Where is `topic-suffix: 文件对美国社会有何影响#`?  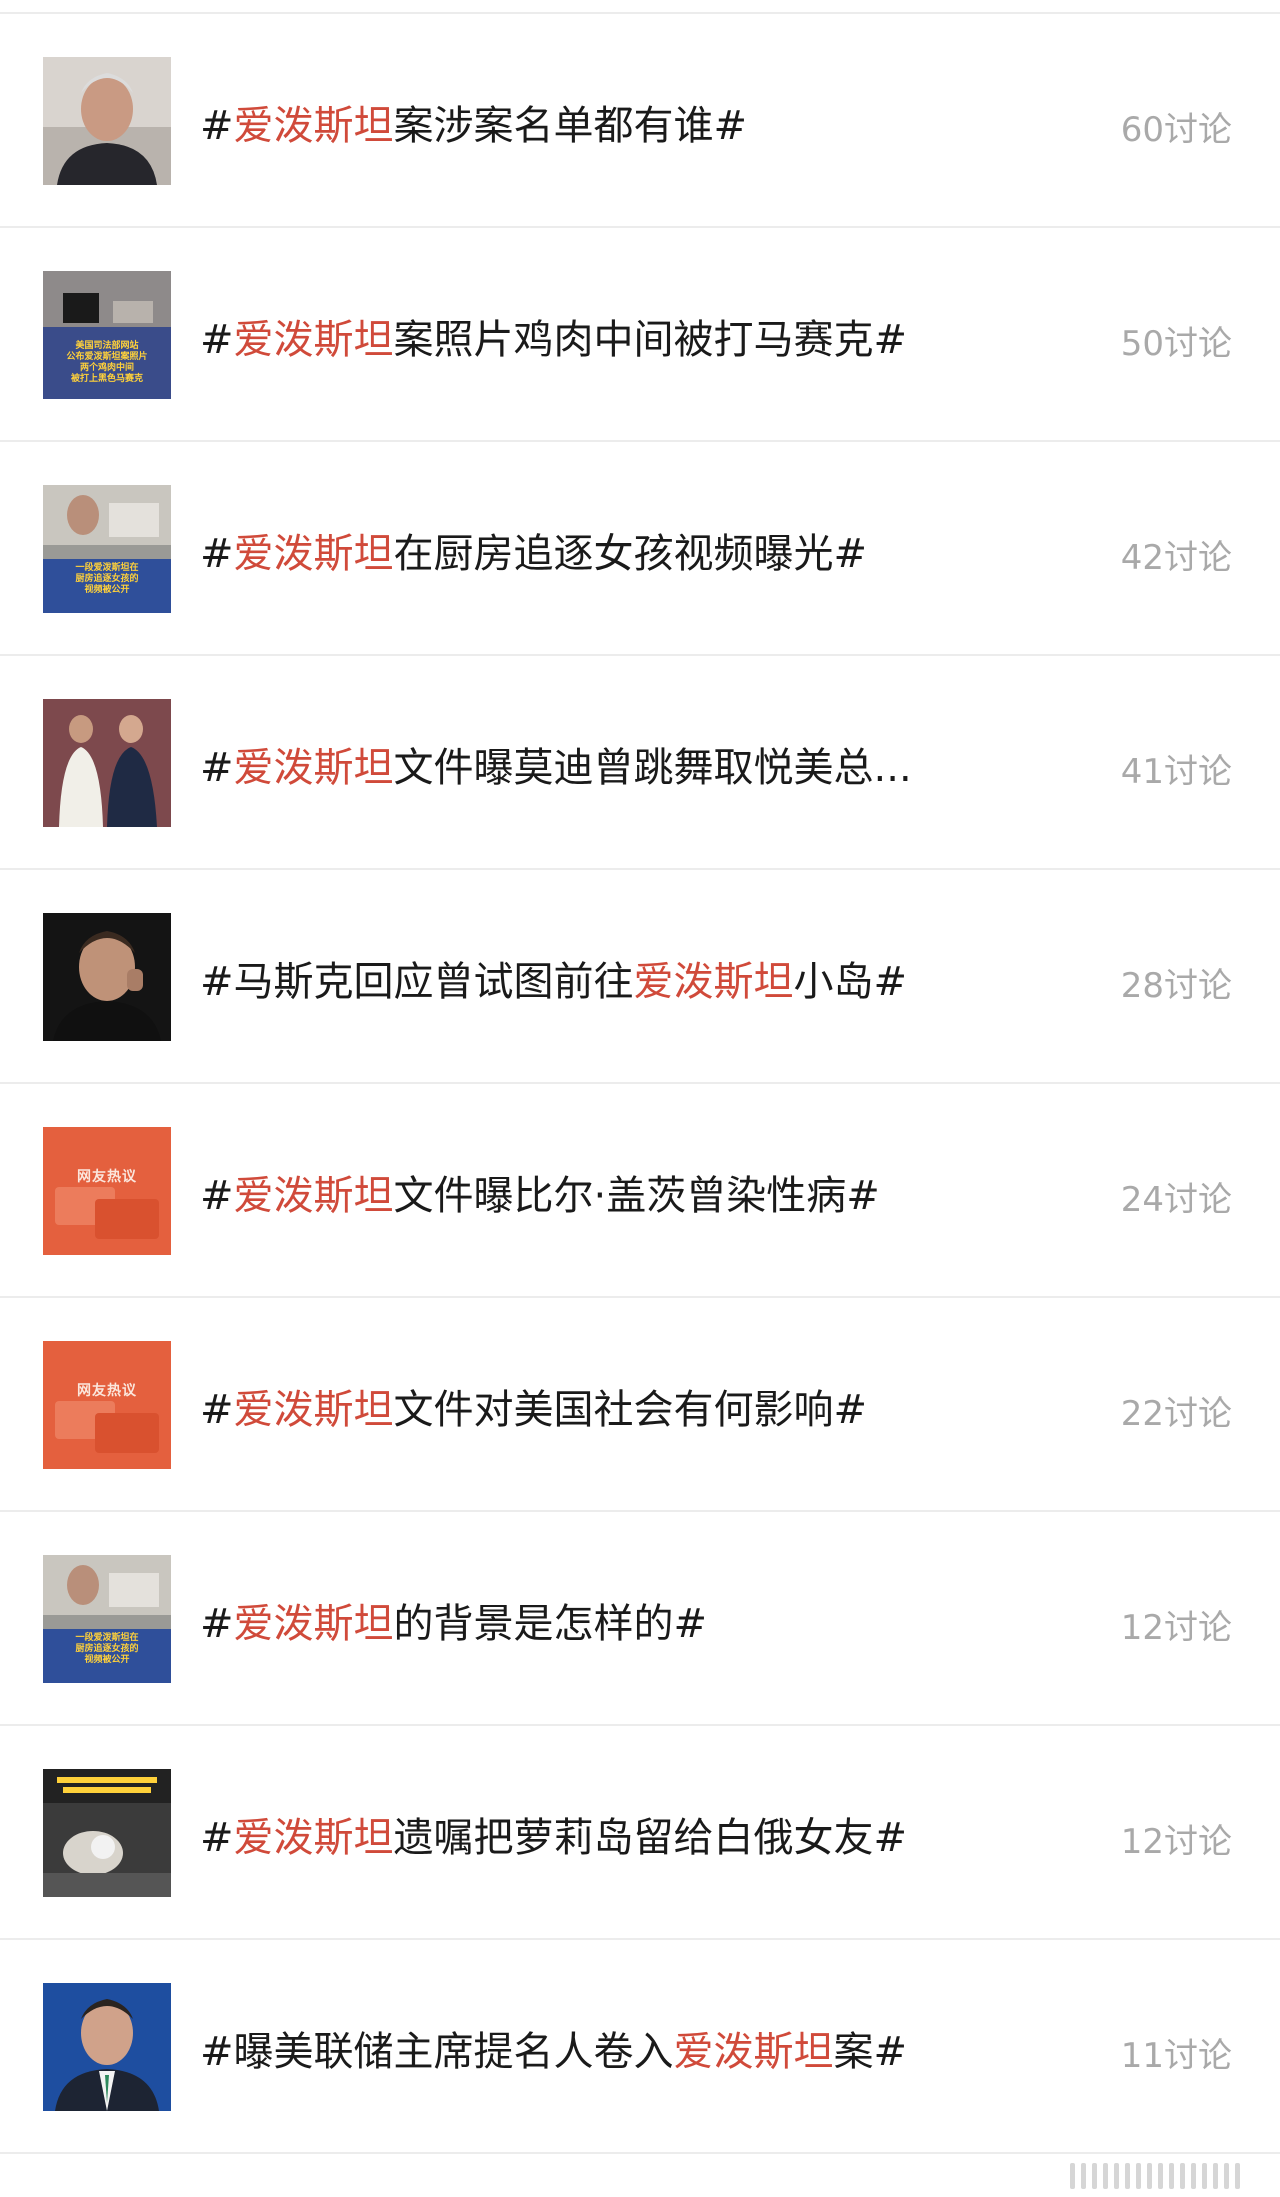 topic-suffix: 文件对美国社会有何影响# is located at coordinates (630, 1410).